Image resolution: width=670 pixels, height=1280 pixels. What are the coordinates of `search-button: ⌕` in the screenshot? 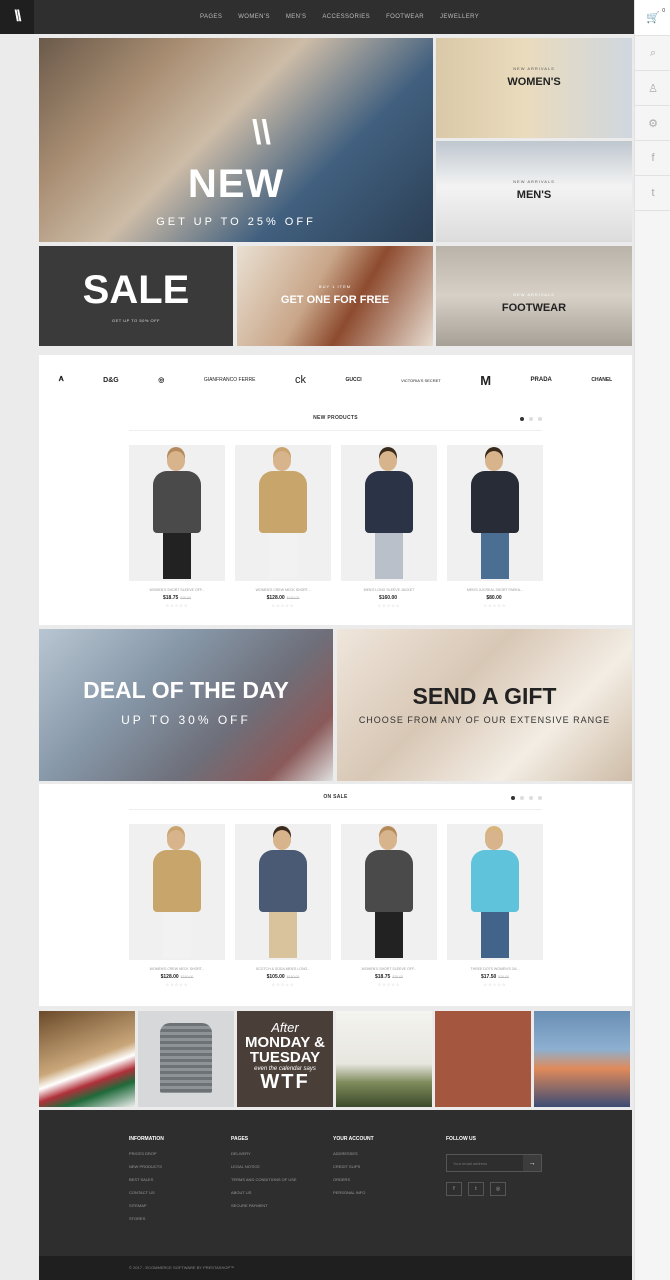 It's located at (652, 53).